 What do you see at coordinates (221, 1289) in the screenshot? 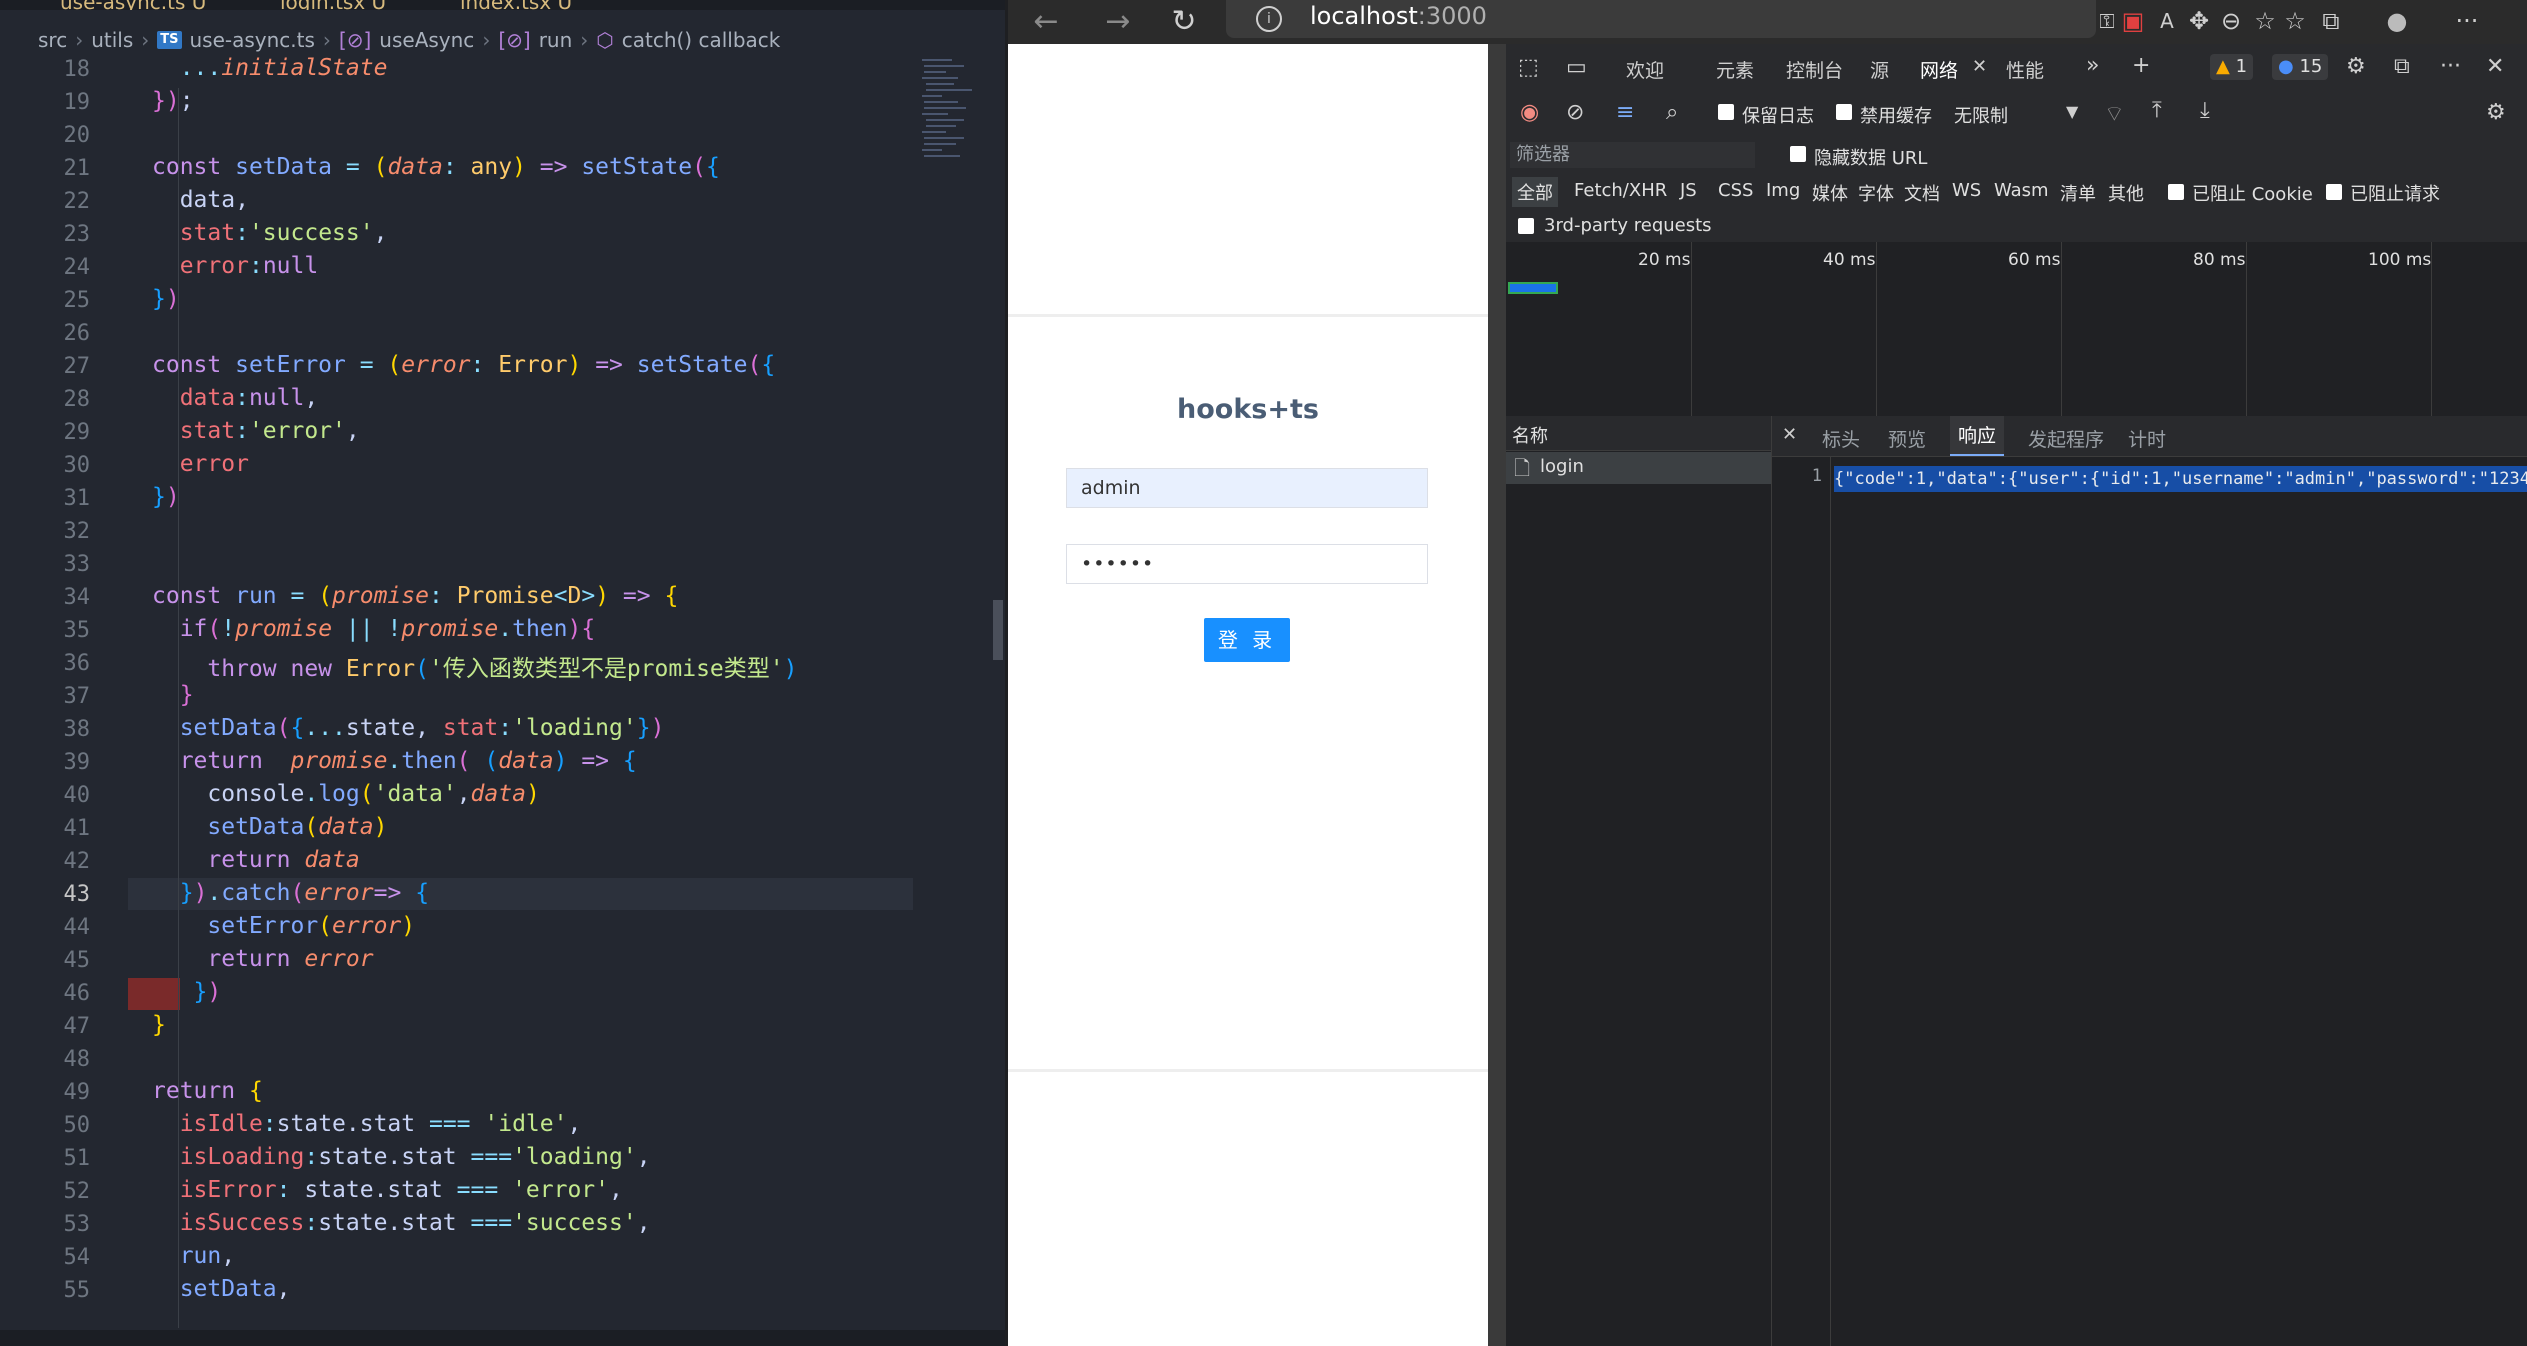
I see `code-line: setData,` at bounding box center [221, 1289].